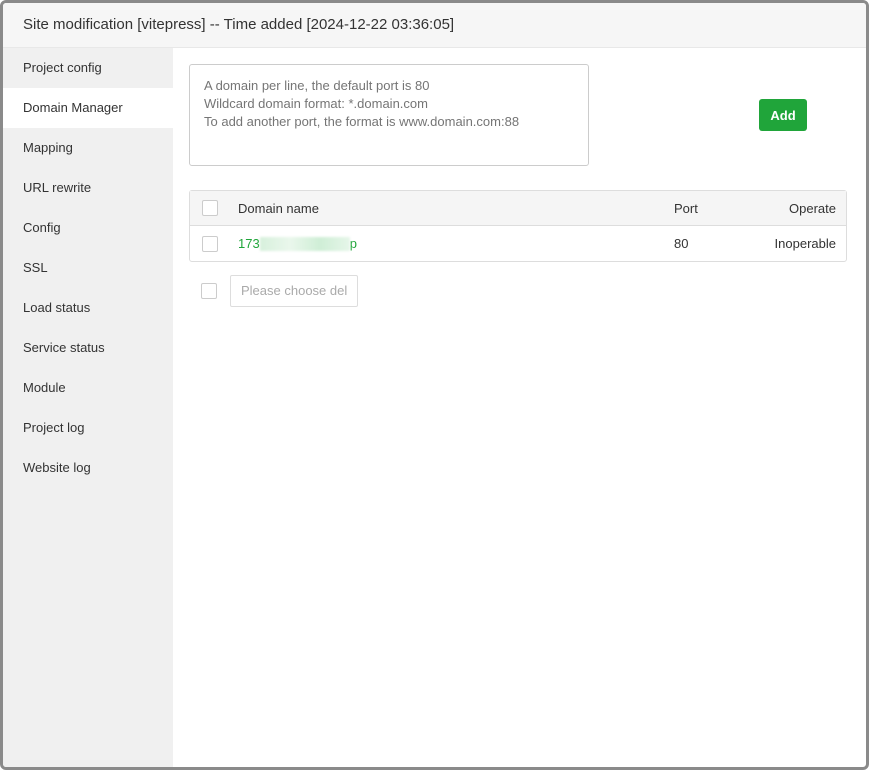 The image size is (869, 770). What do you see at coordinates (88, 388) in the screenshot?
I see `sidebar-item-module: Module` at bounding box center [88, 388].